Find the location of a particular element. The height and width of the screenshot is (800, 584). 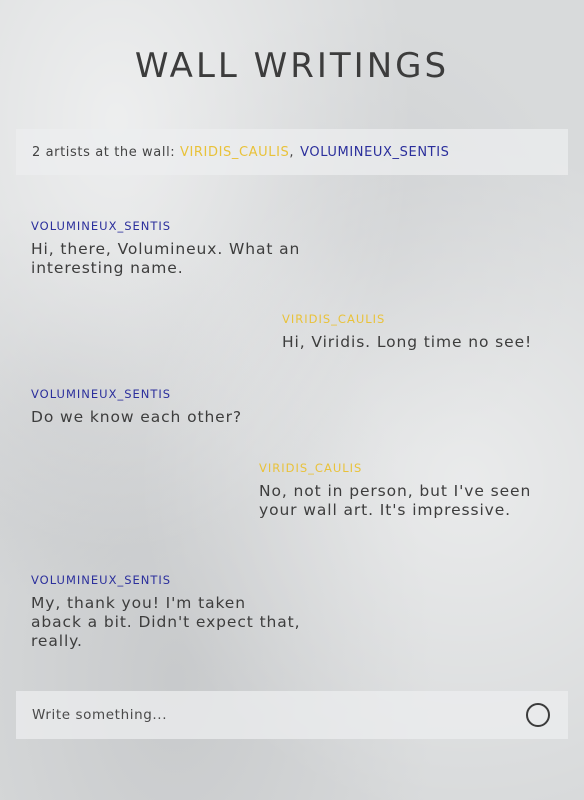

artist-name-viridis: VIRIDIS_CAULIS is located at coordinates (234, 152).